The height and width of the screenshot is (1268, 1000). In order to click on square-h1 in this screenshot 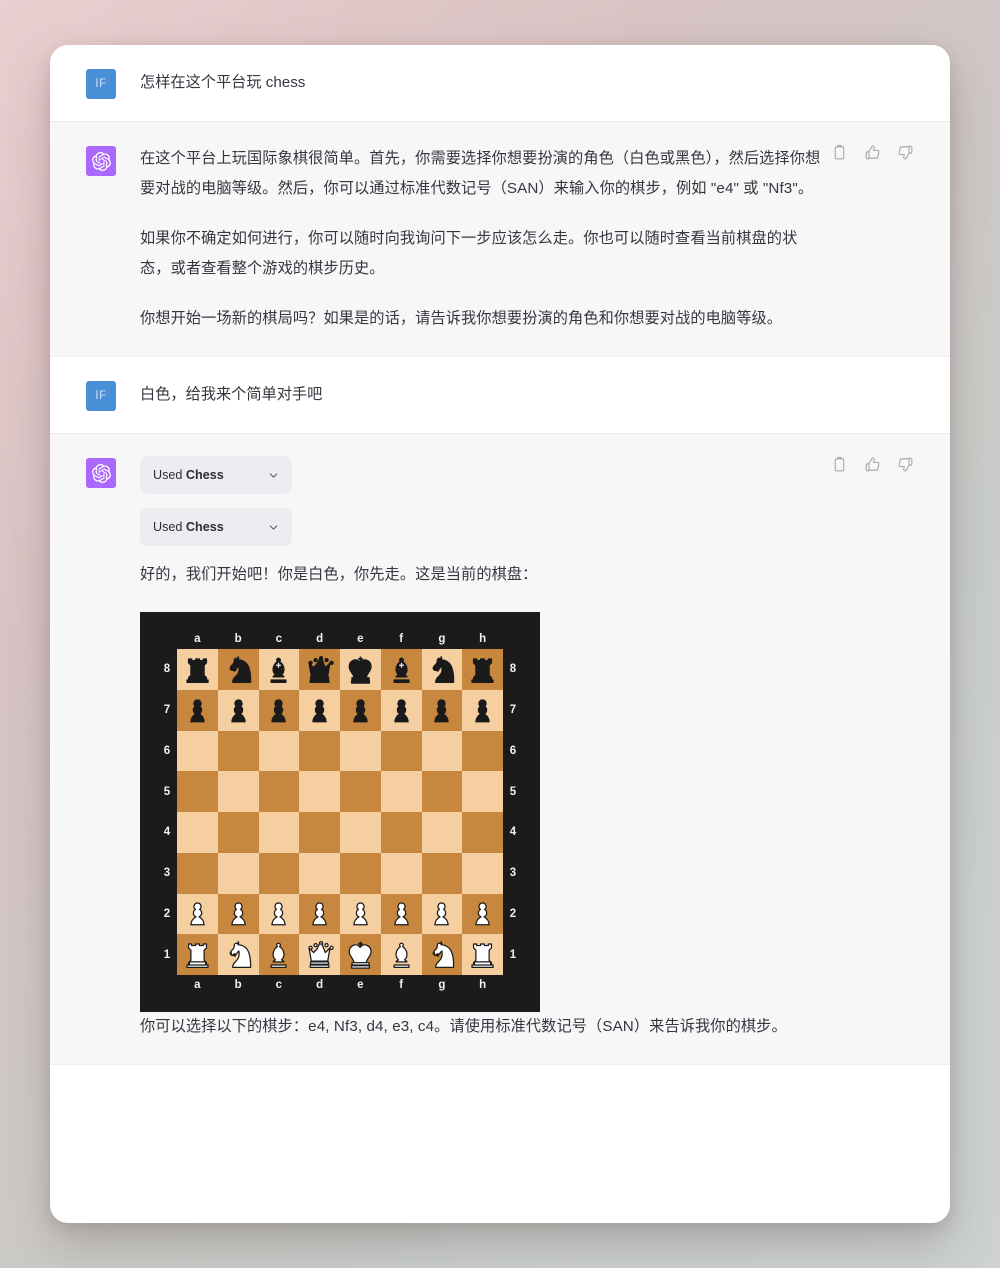, I will do `click(482, 954)`.